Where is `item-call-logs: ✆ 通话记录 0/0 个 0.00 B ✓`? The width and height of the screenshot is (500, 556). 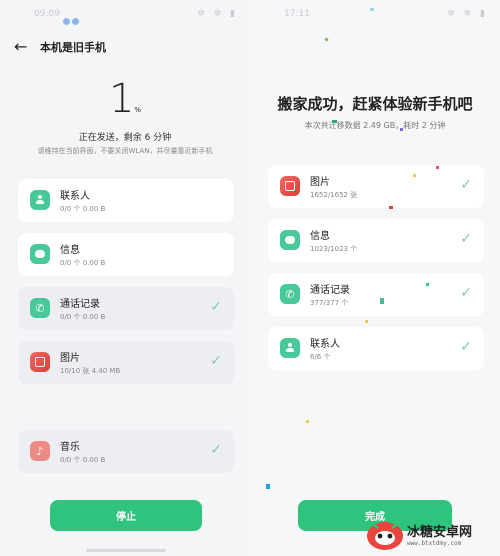
item-call-logs: ✆ 通话记录 0/0 个 0.00 B ✓ is located at coordinates (126, 308).